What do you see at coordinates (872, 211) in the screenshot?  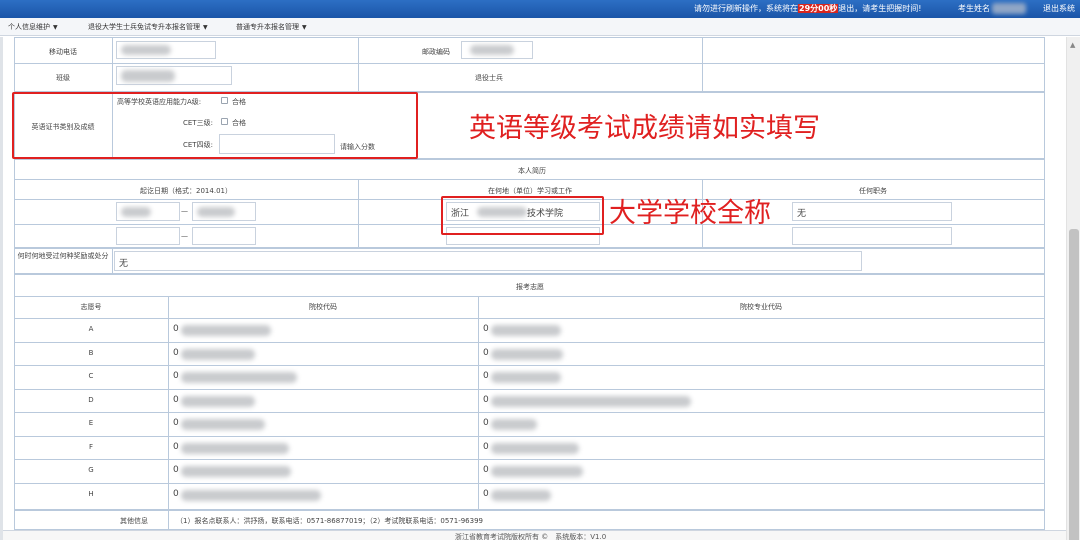 I see `resume-position-1: 无` at bounding box center [872, 211].